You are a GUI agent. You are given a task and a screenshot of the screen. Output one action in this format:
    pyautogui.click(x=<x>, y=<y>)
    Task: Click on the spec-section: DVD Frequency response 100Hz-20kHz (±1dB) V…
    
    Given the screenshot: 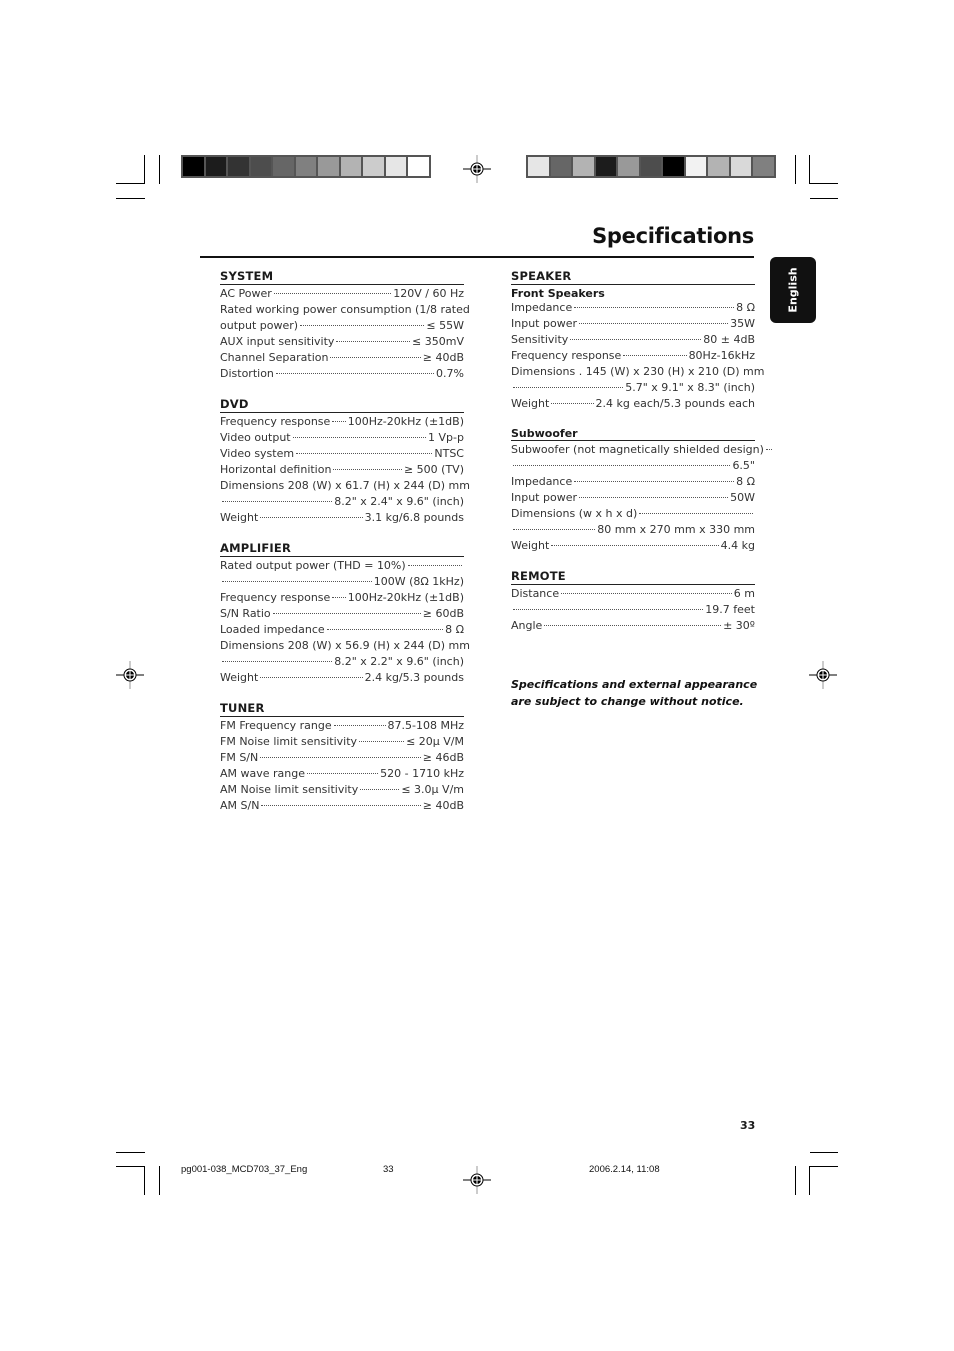 What is the action you would take?
    pyautogui.click(x=345, y=461)
    